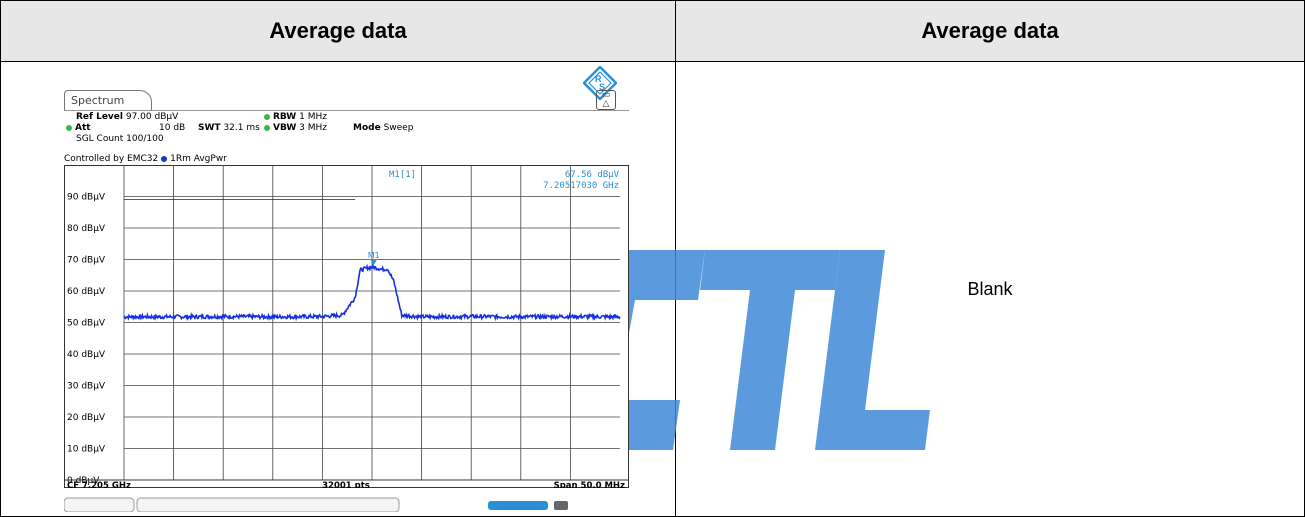 The width and height of the screenshot is (1305, 517). Describe the element at coordinates (295, 117) in the screenshot. I see `rbw-setting: RBW 1 MHz` at that location.